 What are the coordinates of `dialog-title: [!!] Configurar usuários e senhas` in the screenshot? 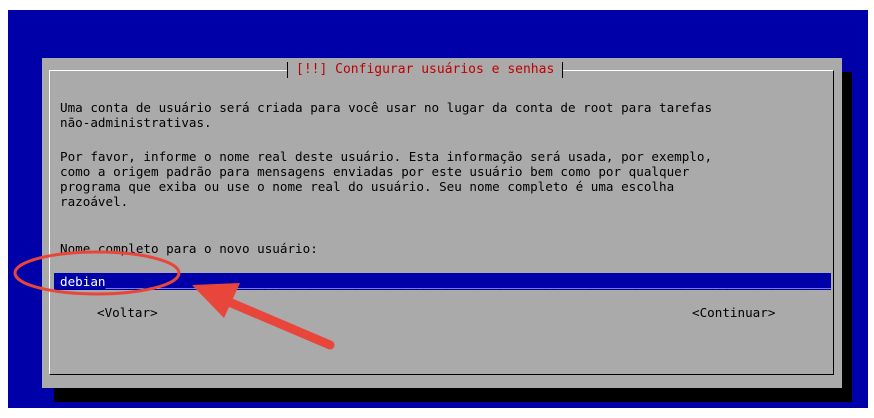 It's located at (425, 70).